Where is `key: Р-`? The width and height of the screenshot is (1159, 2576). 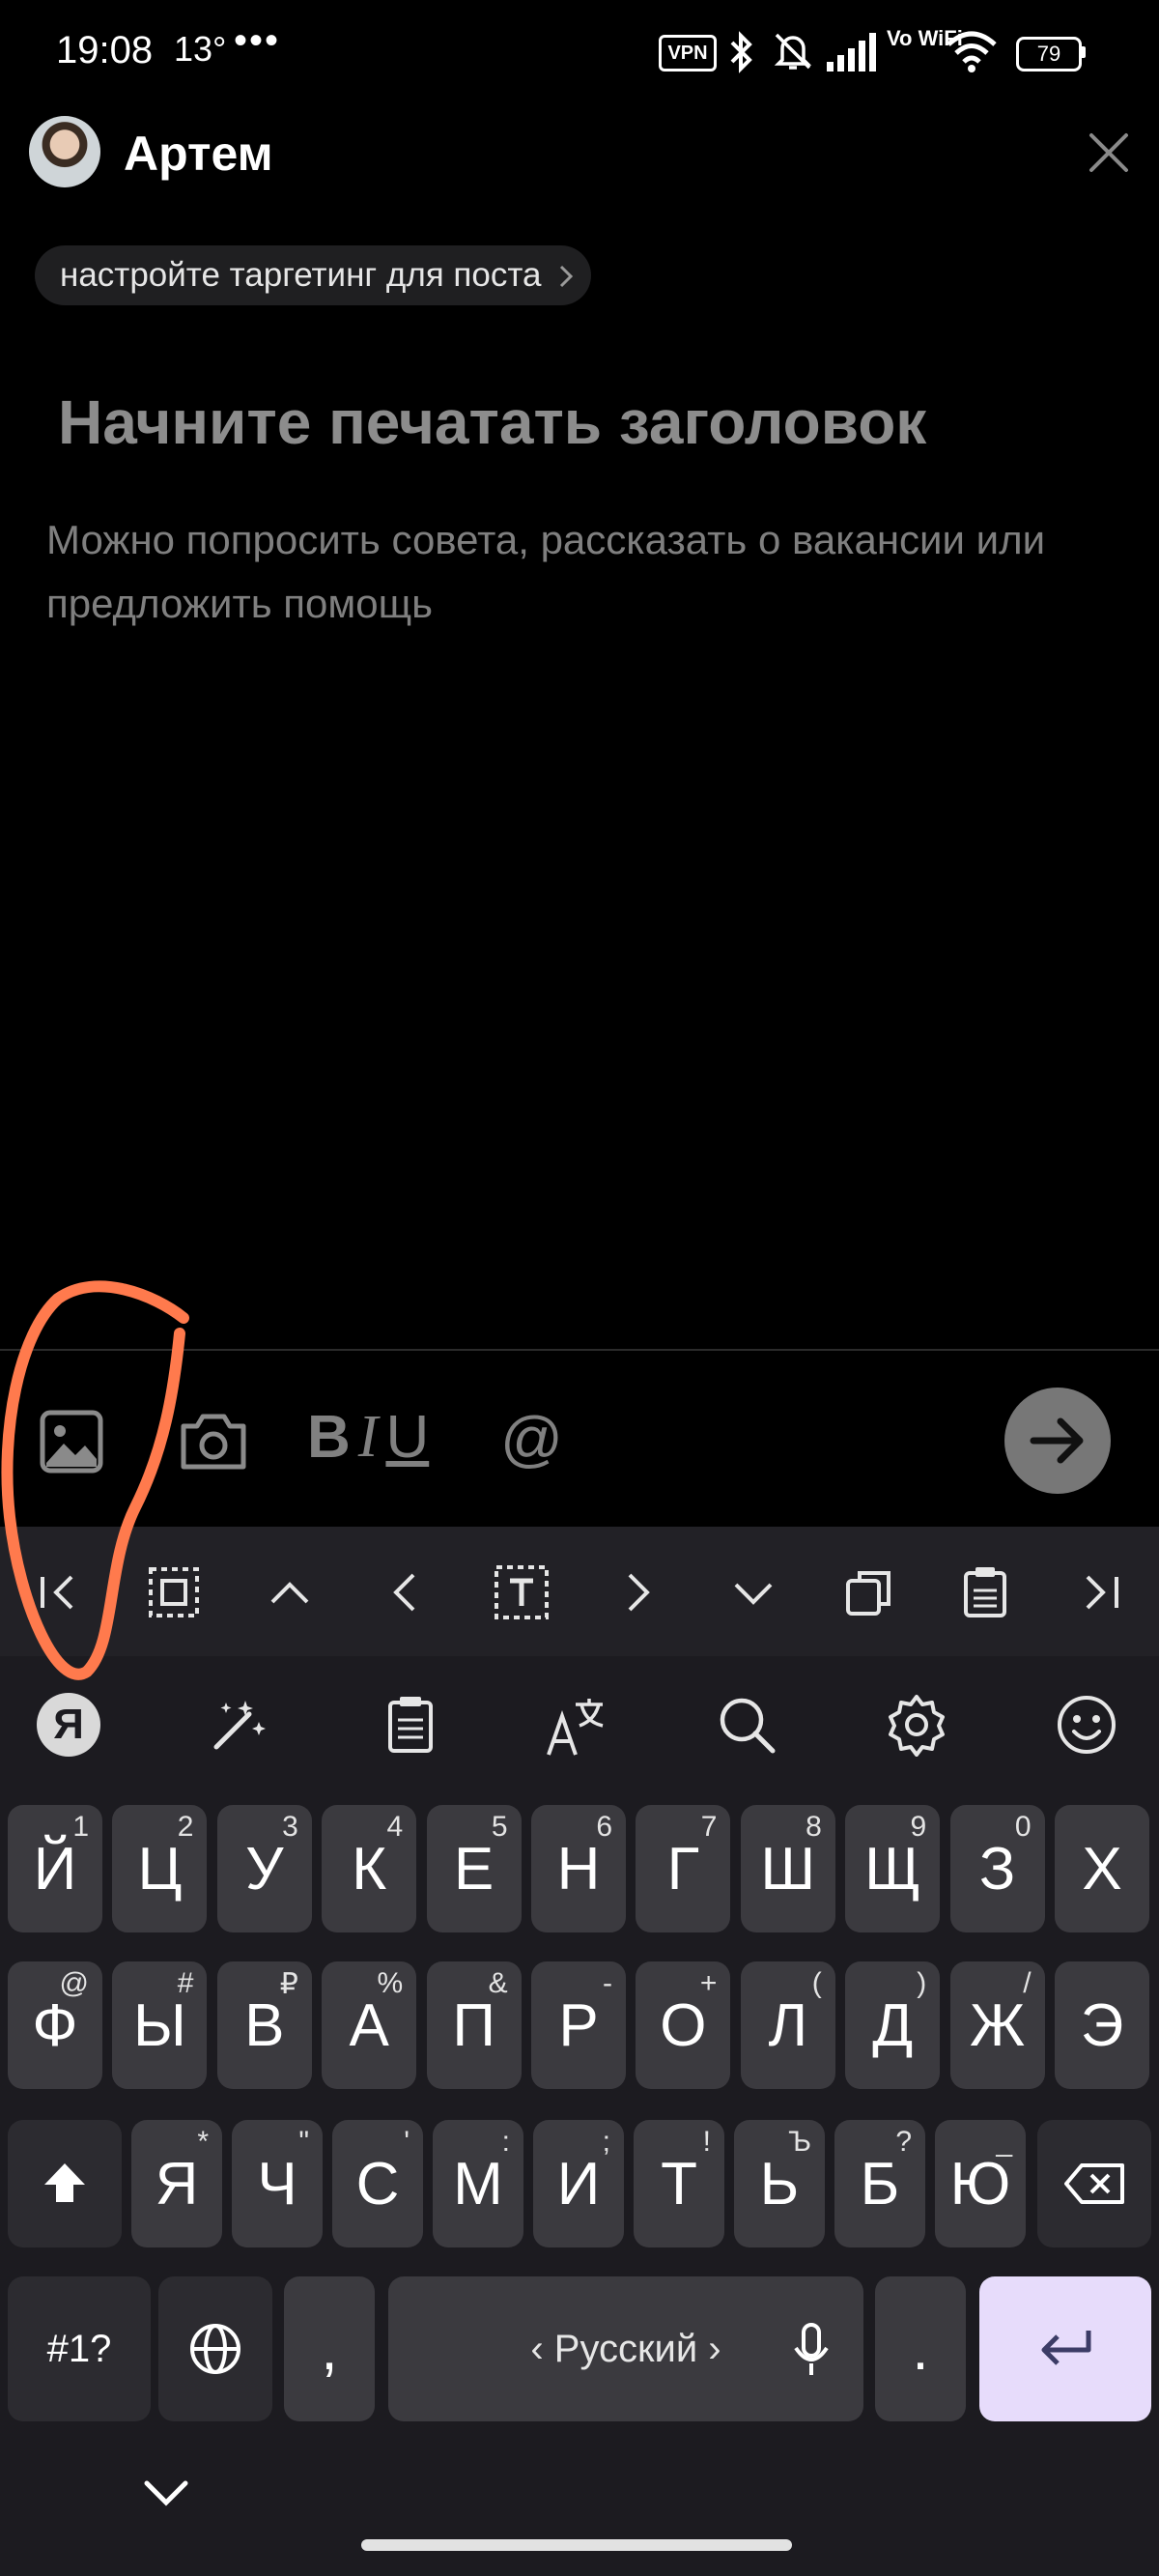
key: Р- is located at coordinates (579, 2025).